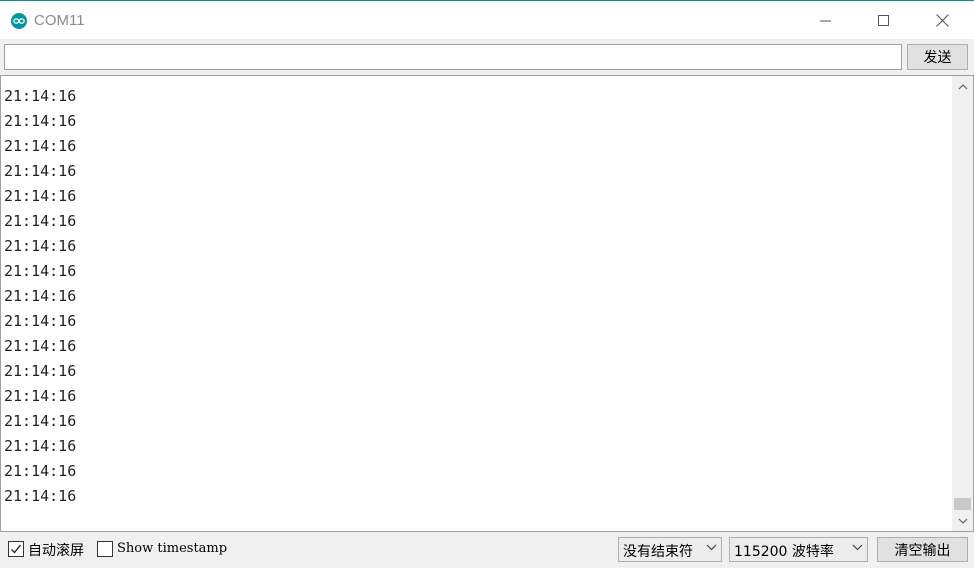 This screenshot has height=568, width=974. I want to click on close-icon, so click(942, 20).